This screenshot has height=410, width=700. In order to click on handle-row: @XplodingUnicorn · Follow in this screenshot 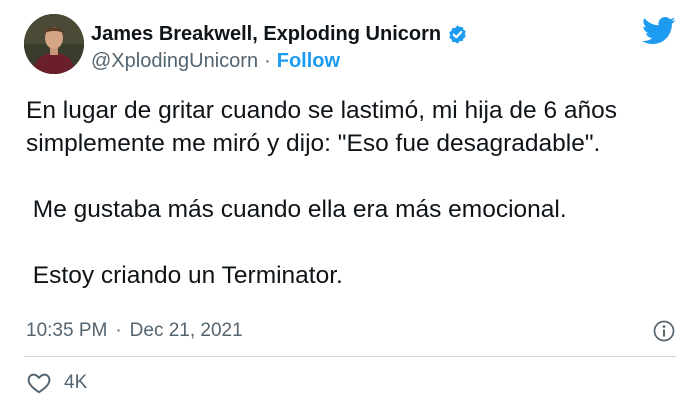, I will do `click(279, 61)`.